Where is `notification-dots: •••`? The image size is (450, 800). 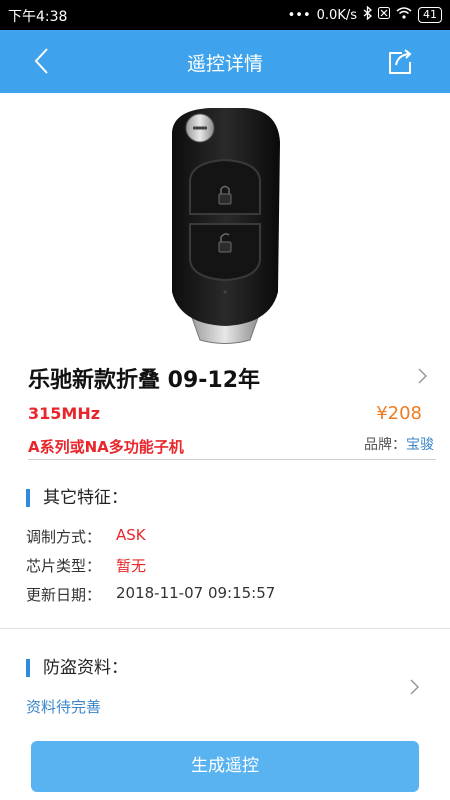 notification-dots: ••• is located at coordinates (299, 15).